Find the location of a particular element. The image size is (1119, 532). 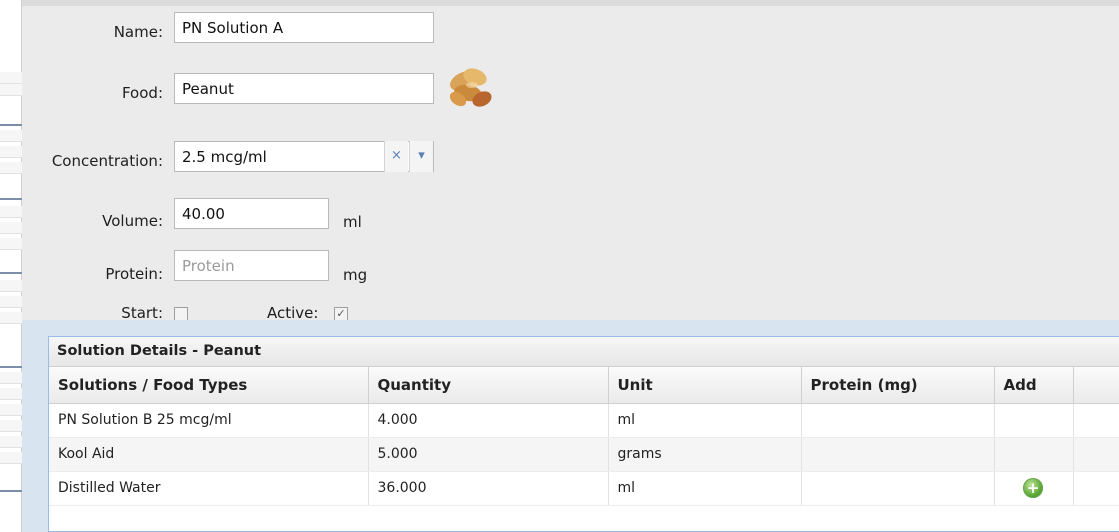

cell-food: PN Solution B 25 mcg/ml is located at coordinates (209, 420).